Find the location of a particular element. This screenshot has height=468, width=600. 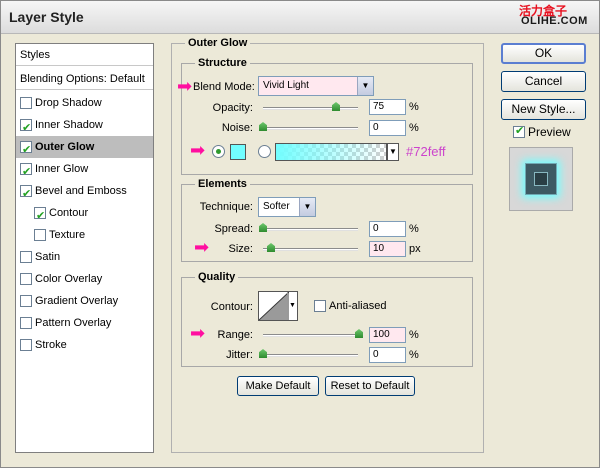

preview-inner is located at coordinates (541, 179).